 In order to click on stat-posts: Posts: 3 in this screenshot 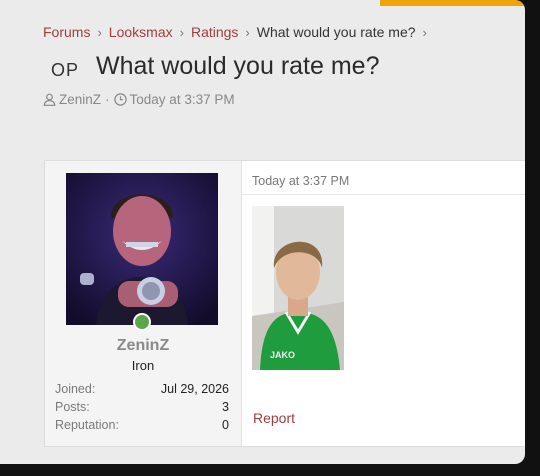, I will do `click(142, 407)`.